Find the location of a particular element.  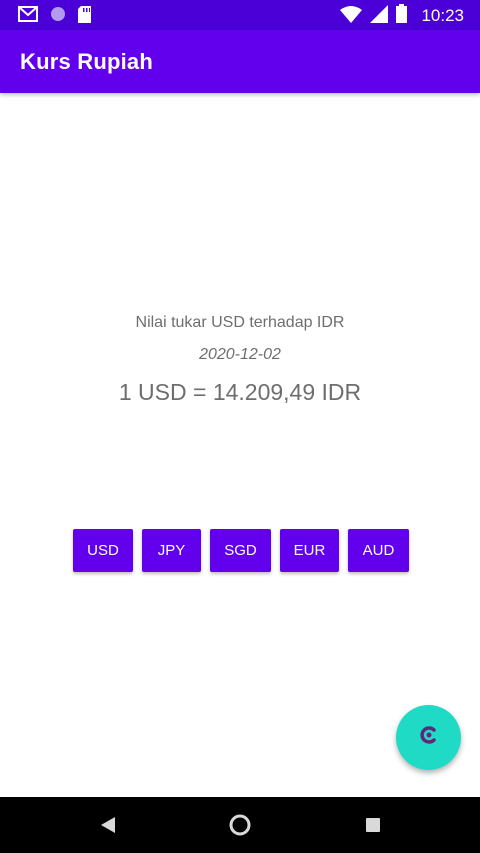

currency-button-row: USD JPY SGD EUR AUD is located at coordinates (241, 550).